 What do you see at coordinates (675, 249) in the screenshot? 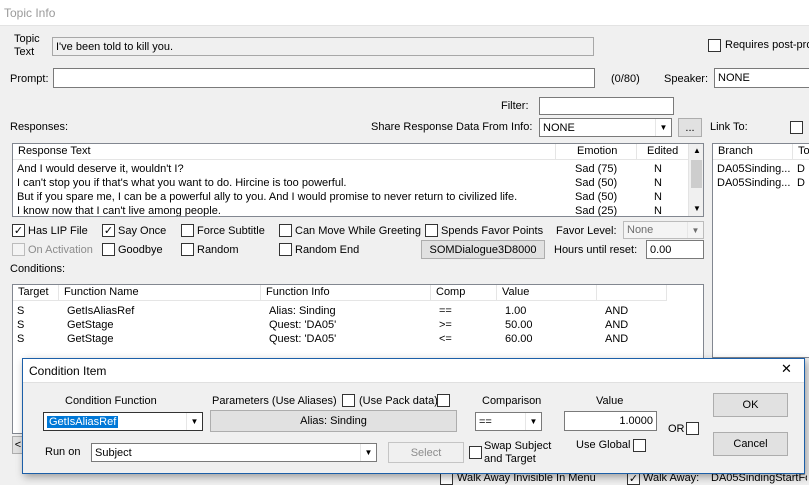
I see `hours-until-reset-input: 0.00` at bounding box center [675, 249].